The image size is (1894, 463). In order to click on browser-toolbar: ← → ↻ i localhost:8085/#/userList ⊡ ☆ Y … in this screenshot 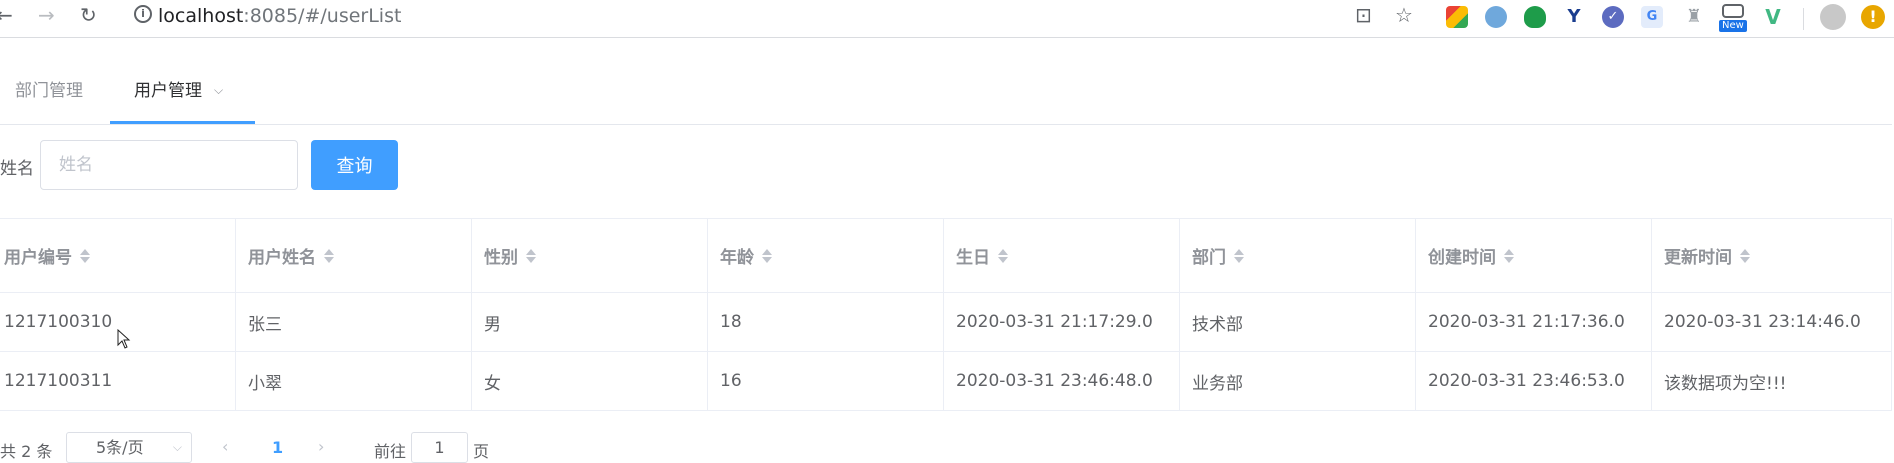, I will do `click(947, 19)`.